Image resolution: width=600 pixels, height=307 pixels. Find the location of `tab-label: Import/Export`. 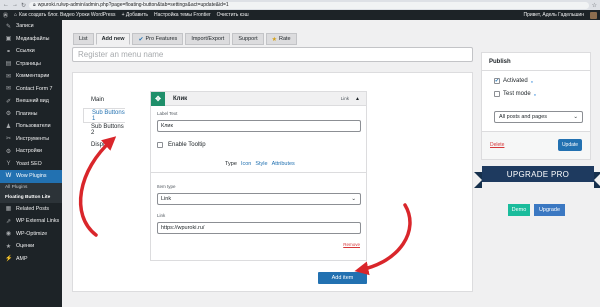

tab-label: Import/Export is located at coordinates (208, 39).